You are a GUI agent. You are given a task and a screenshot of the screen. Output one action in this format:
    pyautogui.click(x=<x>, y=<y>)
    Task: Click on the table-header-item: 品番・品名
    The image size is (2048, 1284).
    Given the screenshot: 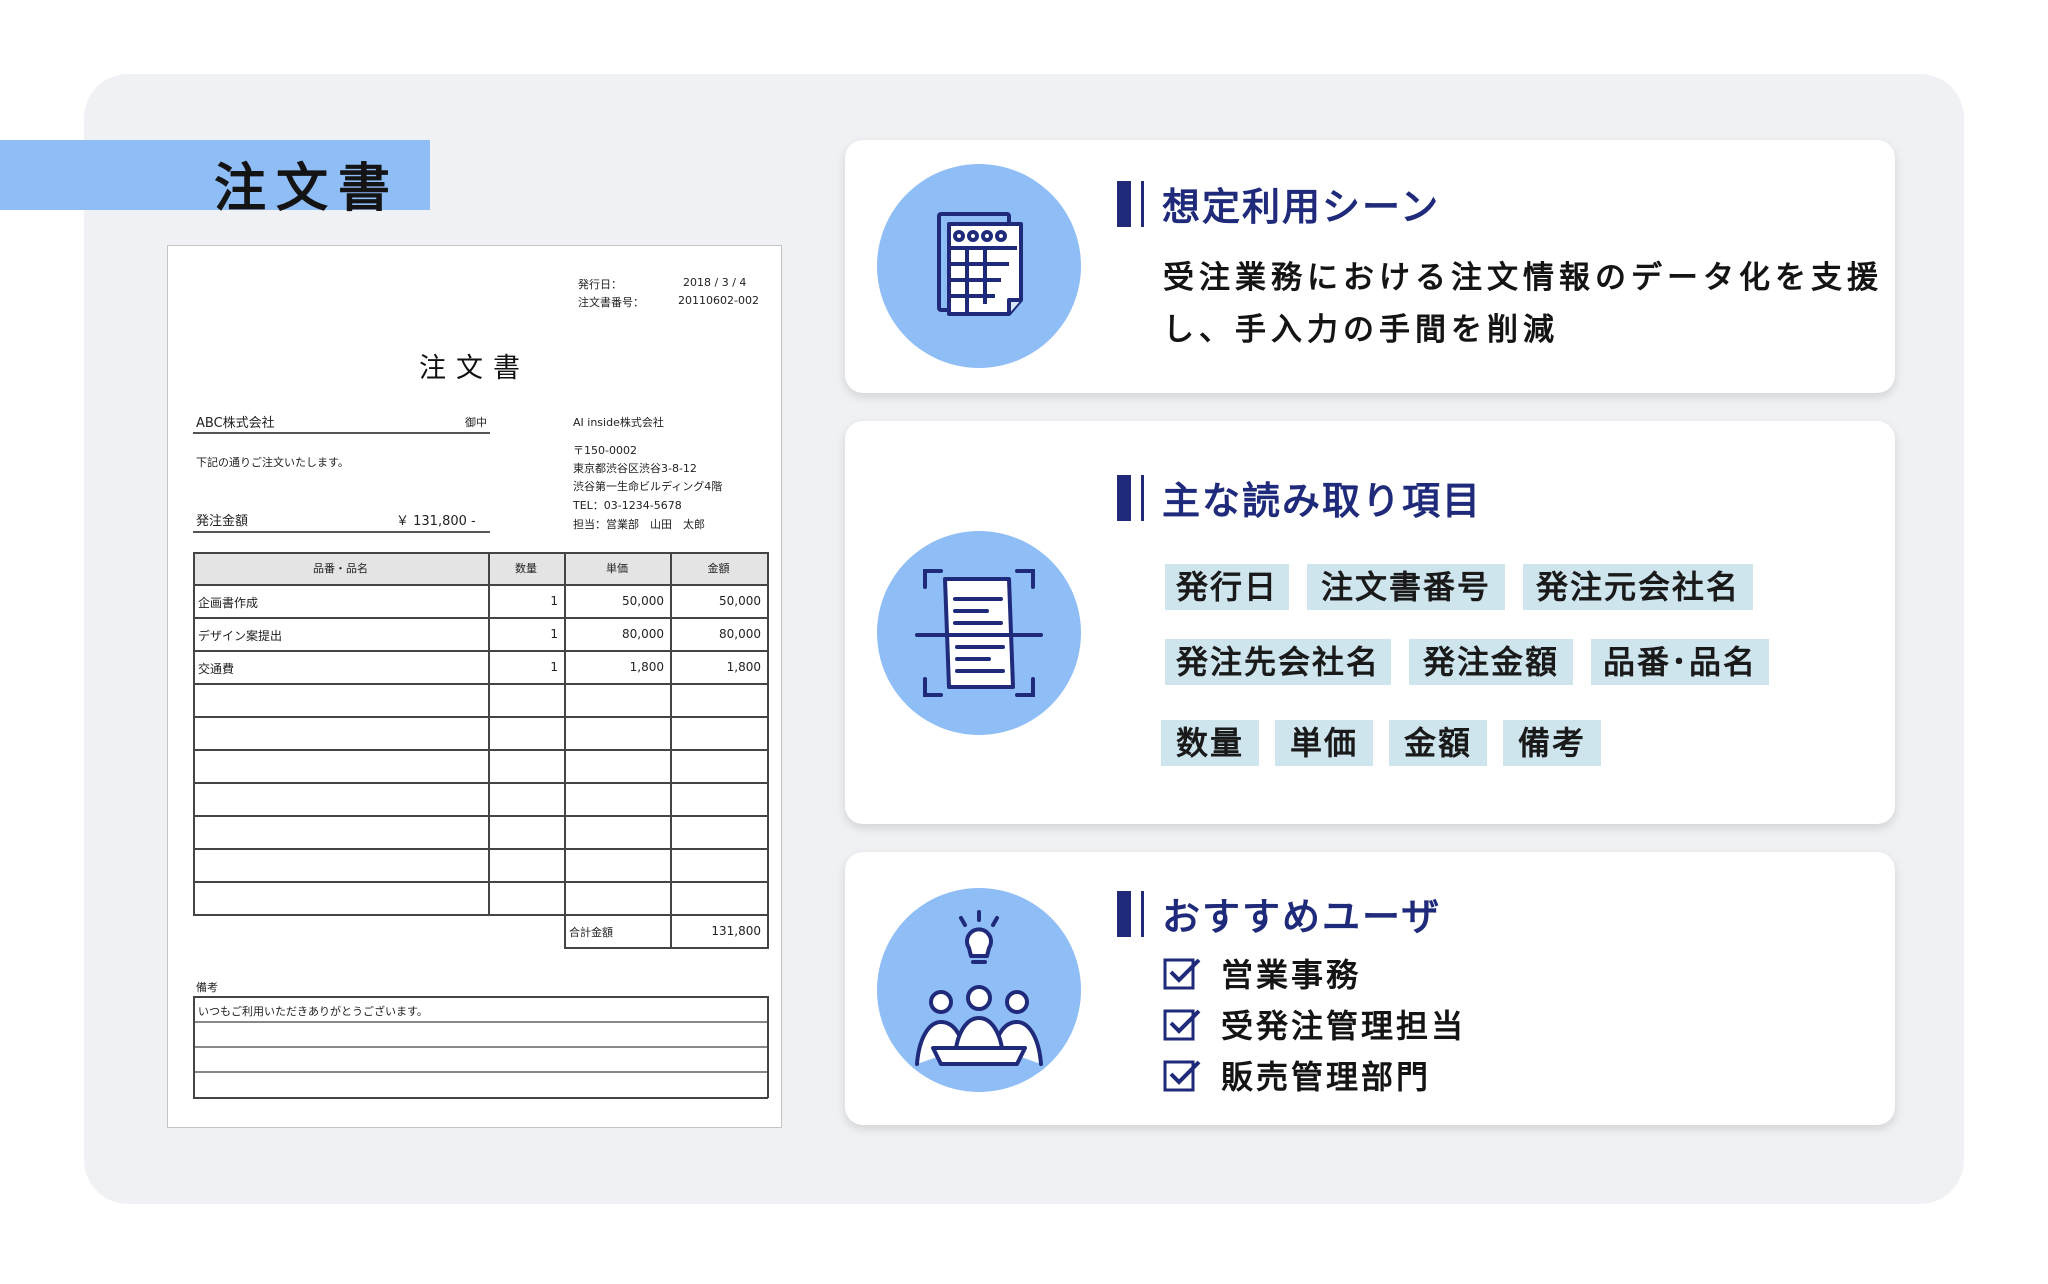 What is the action you would take?
    pyautogui.click(x=340, y=568)
    